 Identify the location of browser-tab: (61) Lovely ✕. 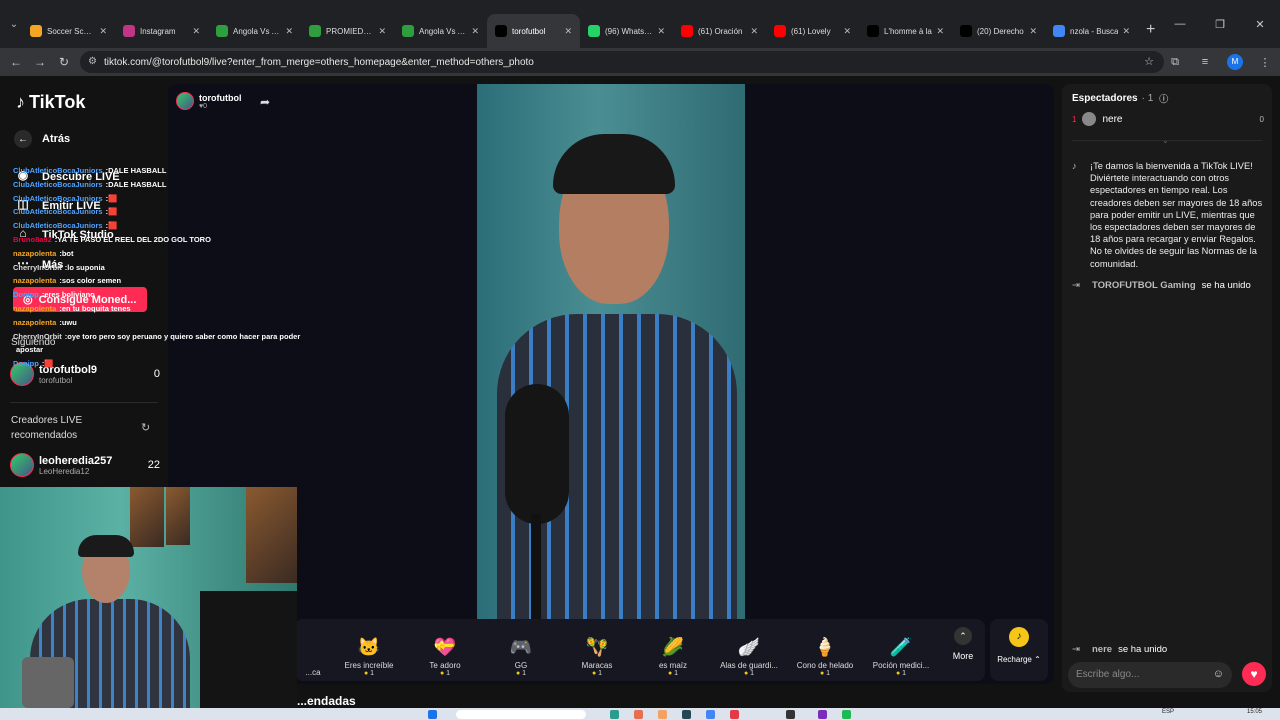
(812, 31).